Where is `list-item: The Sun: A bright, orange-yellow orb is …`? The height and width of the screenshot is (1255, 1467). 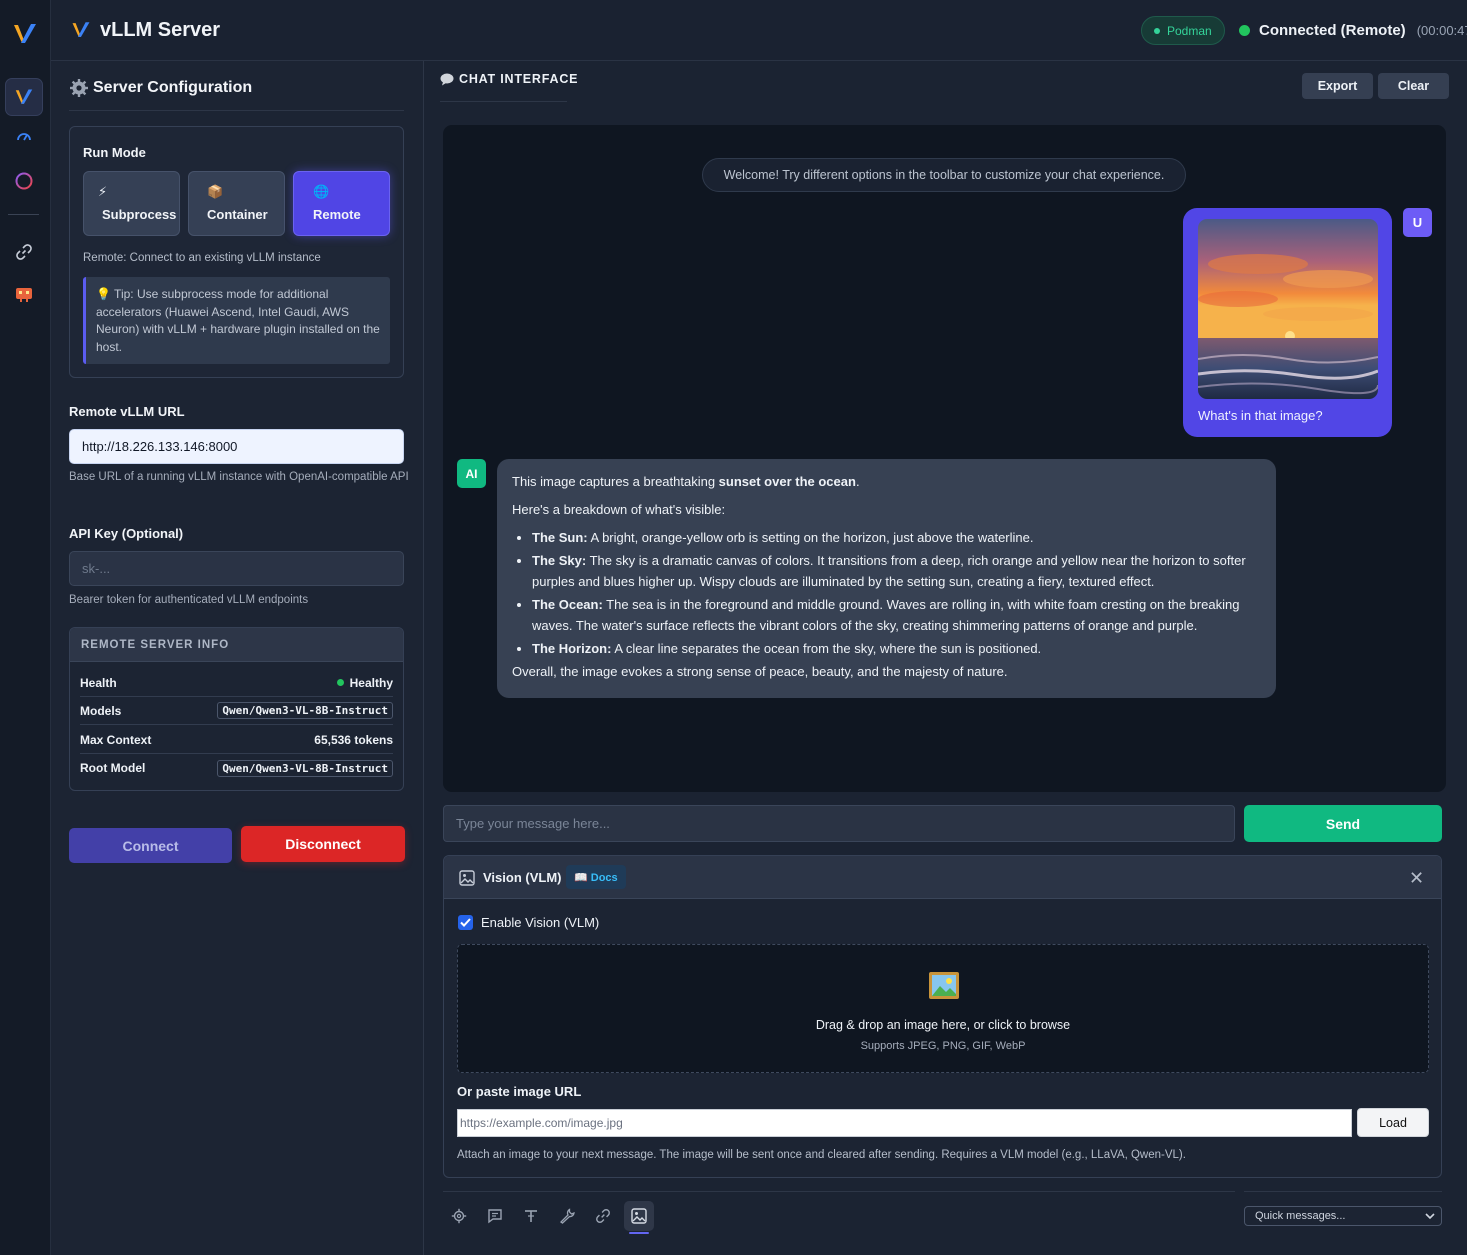 list-item: The Sun: A bright, orange-yellow orb is … is located at coordinates (896, 537).